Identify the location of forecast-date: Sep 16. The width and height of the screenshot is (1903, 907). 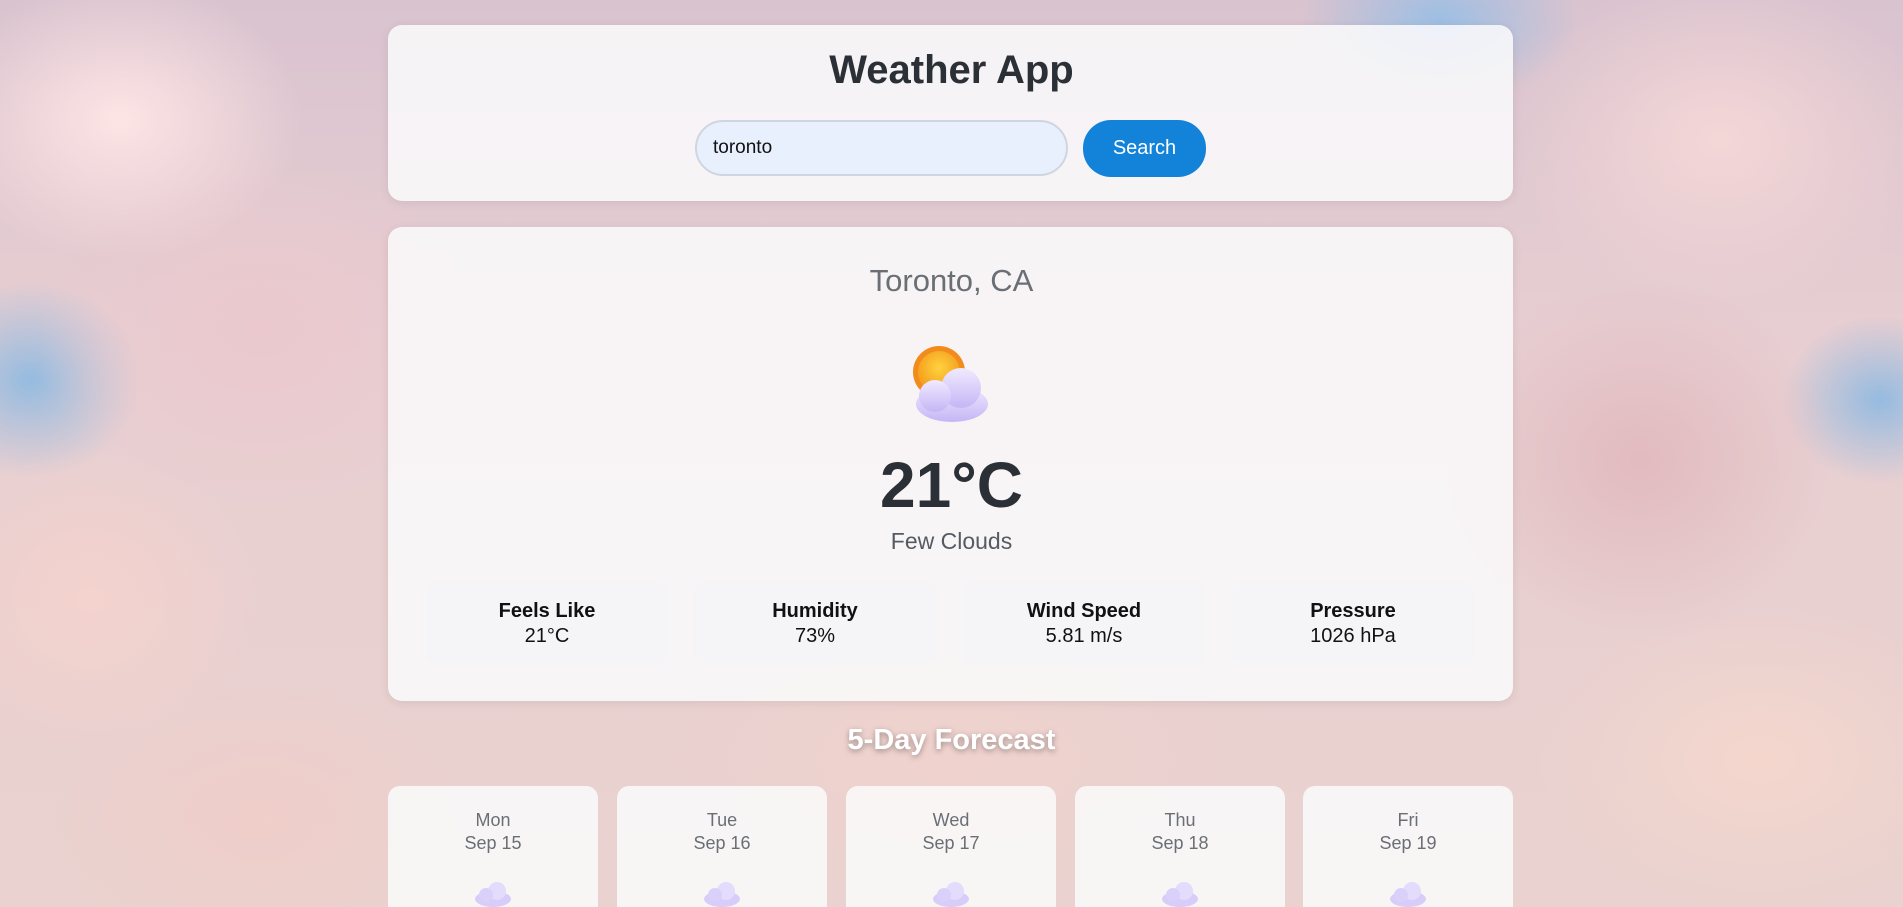
(722, 843).